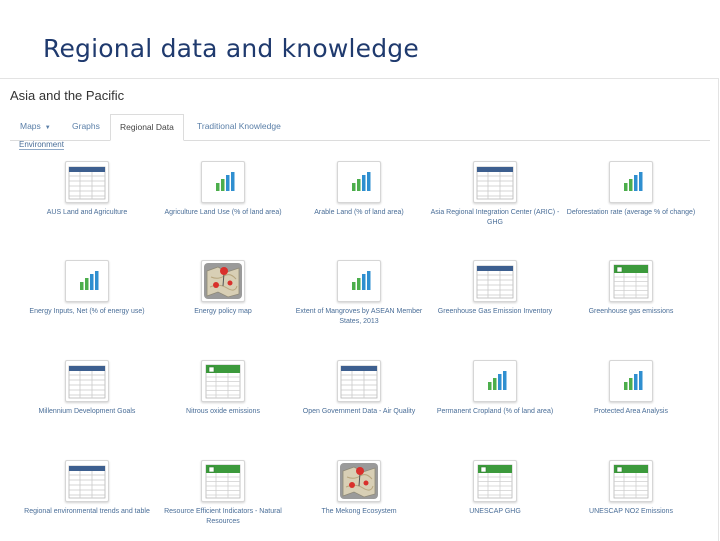 This screenshot has height=541, width=720. I want to click on dataset-label: Millennium Development Goals, so click(87, 412).